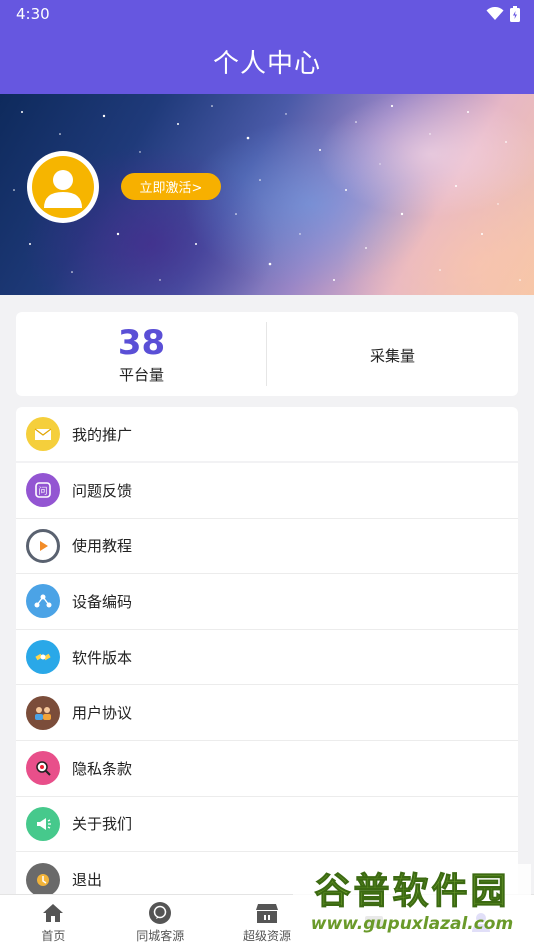 Image resolution: width=534 pixels, height=950 pixels. I want to click on stat-collect: 采集量, so click(392, 354).